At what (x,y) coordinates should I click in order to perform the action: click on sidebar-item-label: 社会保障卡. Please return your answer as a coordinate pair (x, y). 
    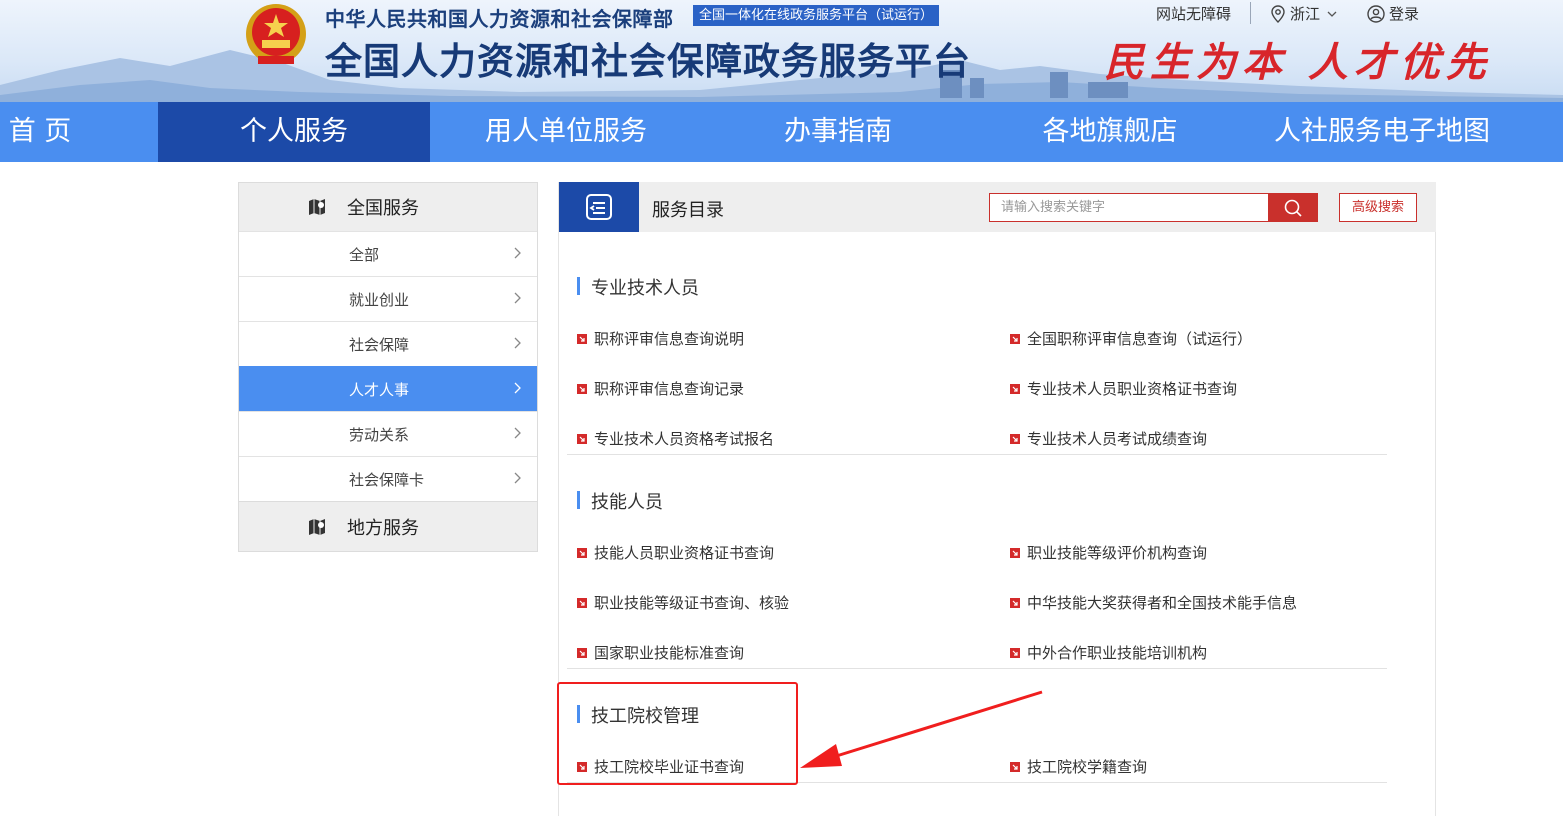
    Looking at the image, I should click on (387, 479).